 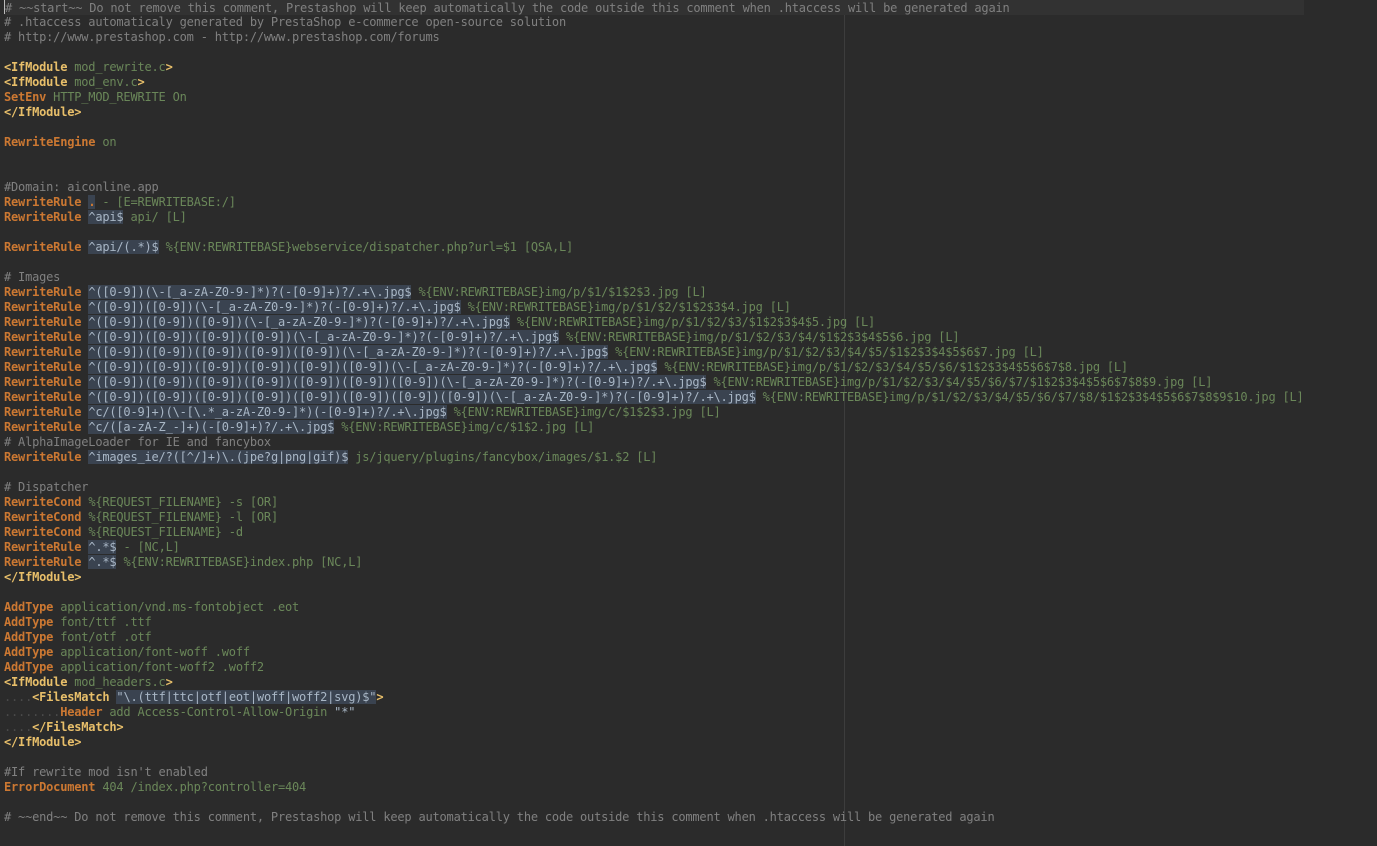 What do you see at coordinates (654, 727) in the screenshot?
I see `code-line: ....</FilesMatch>` at bounding box center [654, 727].